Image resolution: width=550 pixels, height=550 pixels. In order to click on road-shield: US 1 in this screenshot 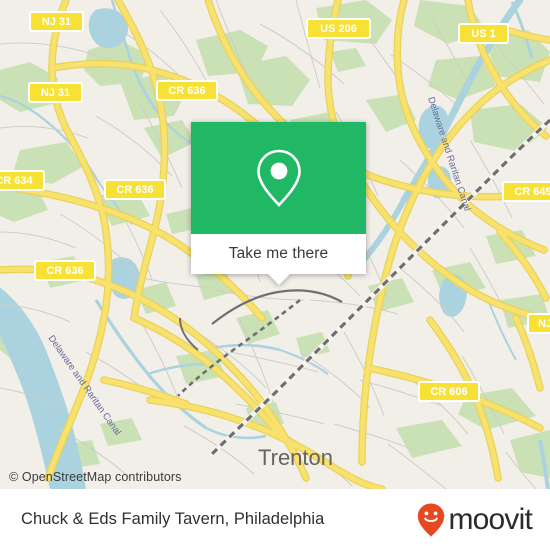, I will do `click(483, 33)`.